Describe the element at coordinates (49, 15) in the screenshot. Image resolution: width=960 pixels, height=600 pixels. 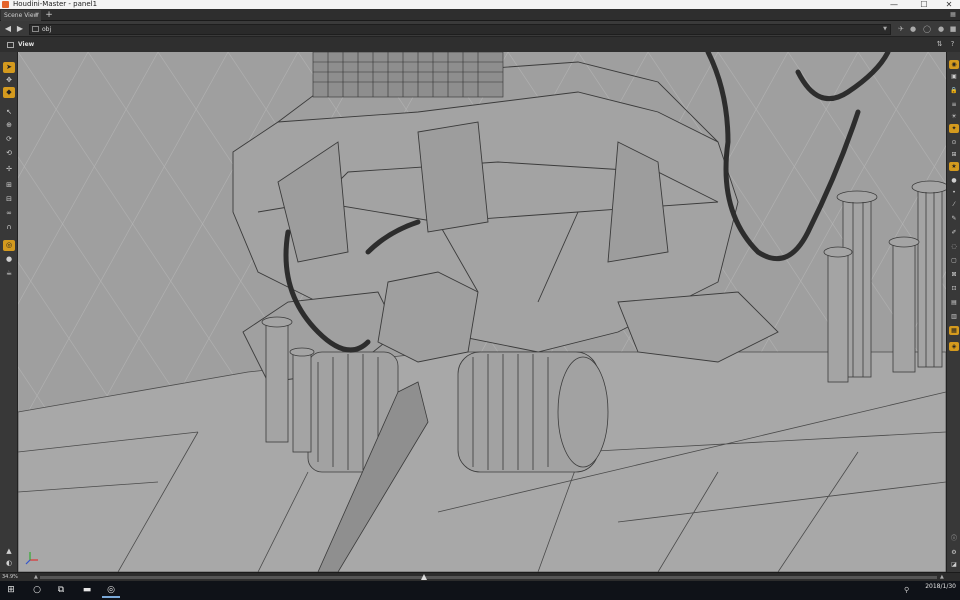
I see `add-tab-button: +` at that location.